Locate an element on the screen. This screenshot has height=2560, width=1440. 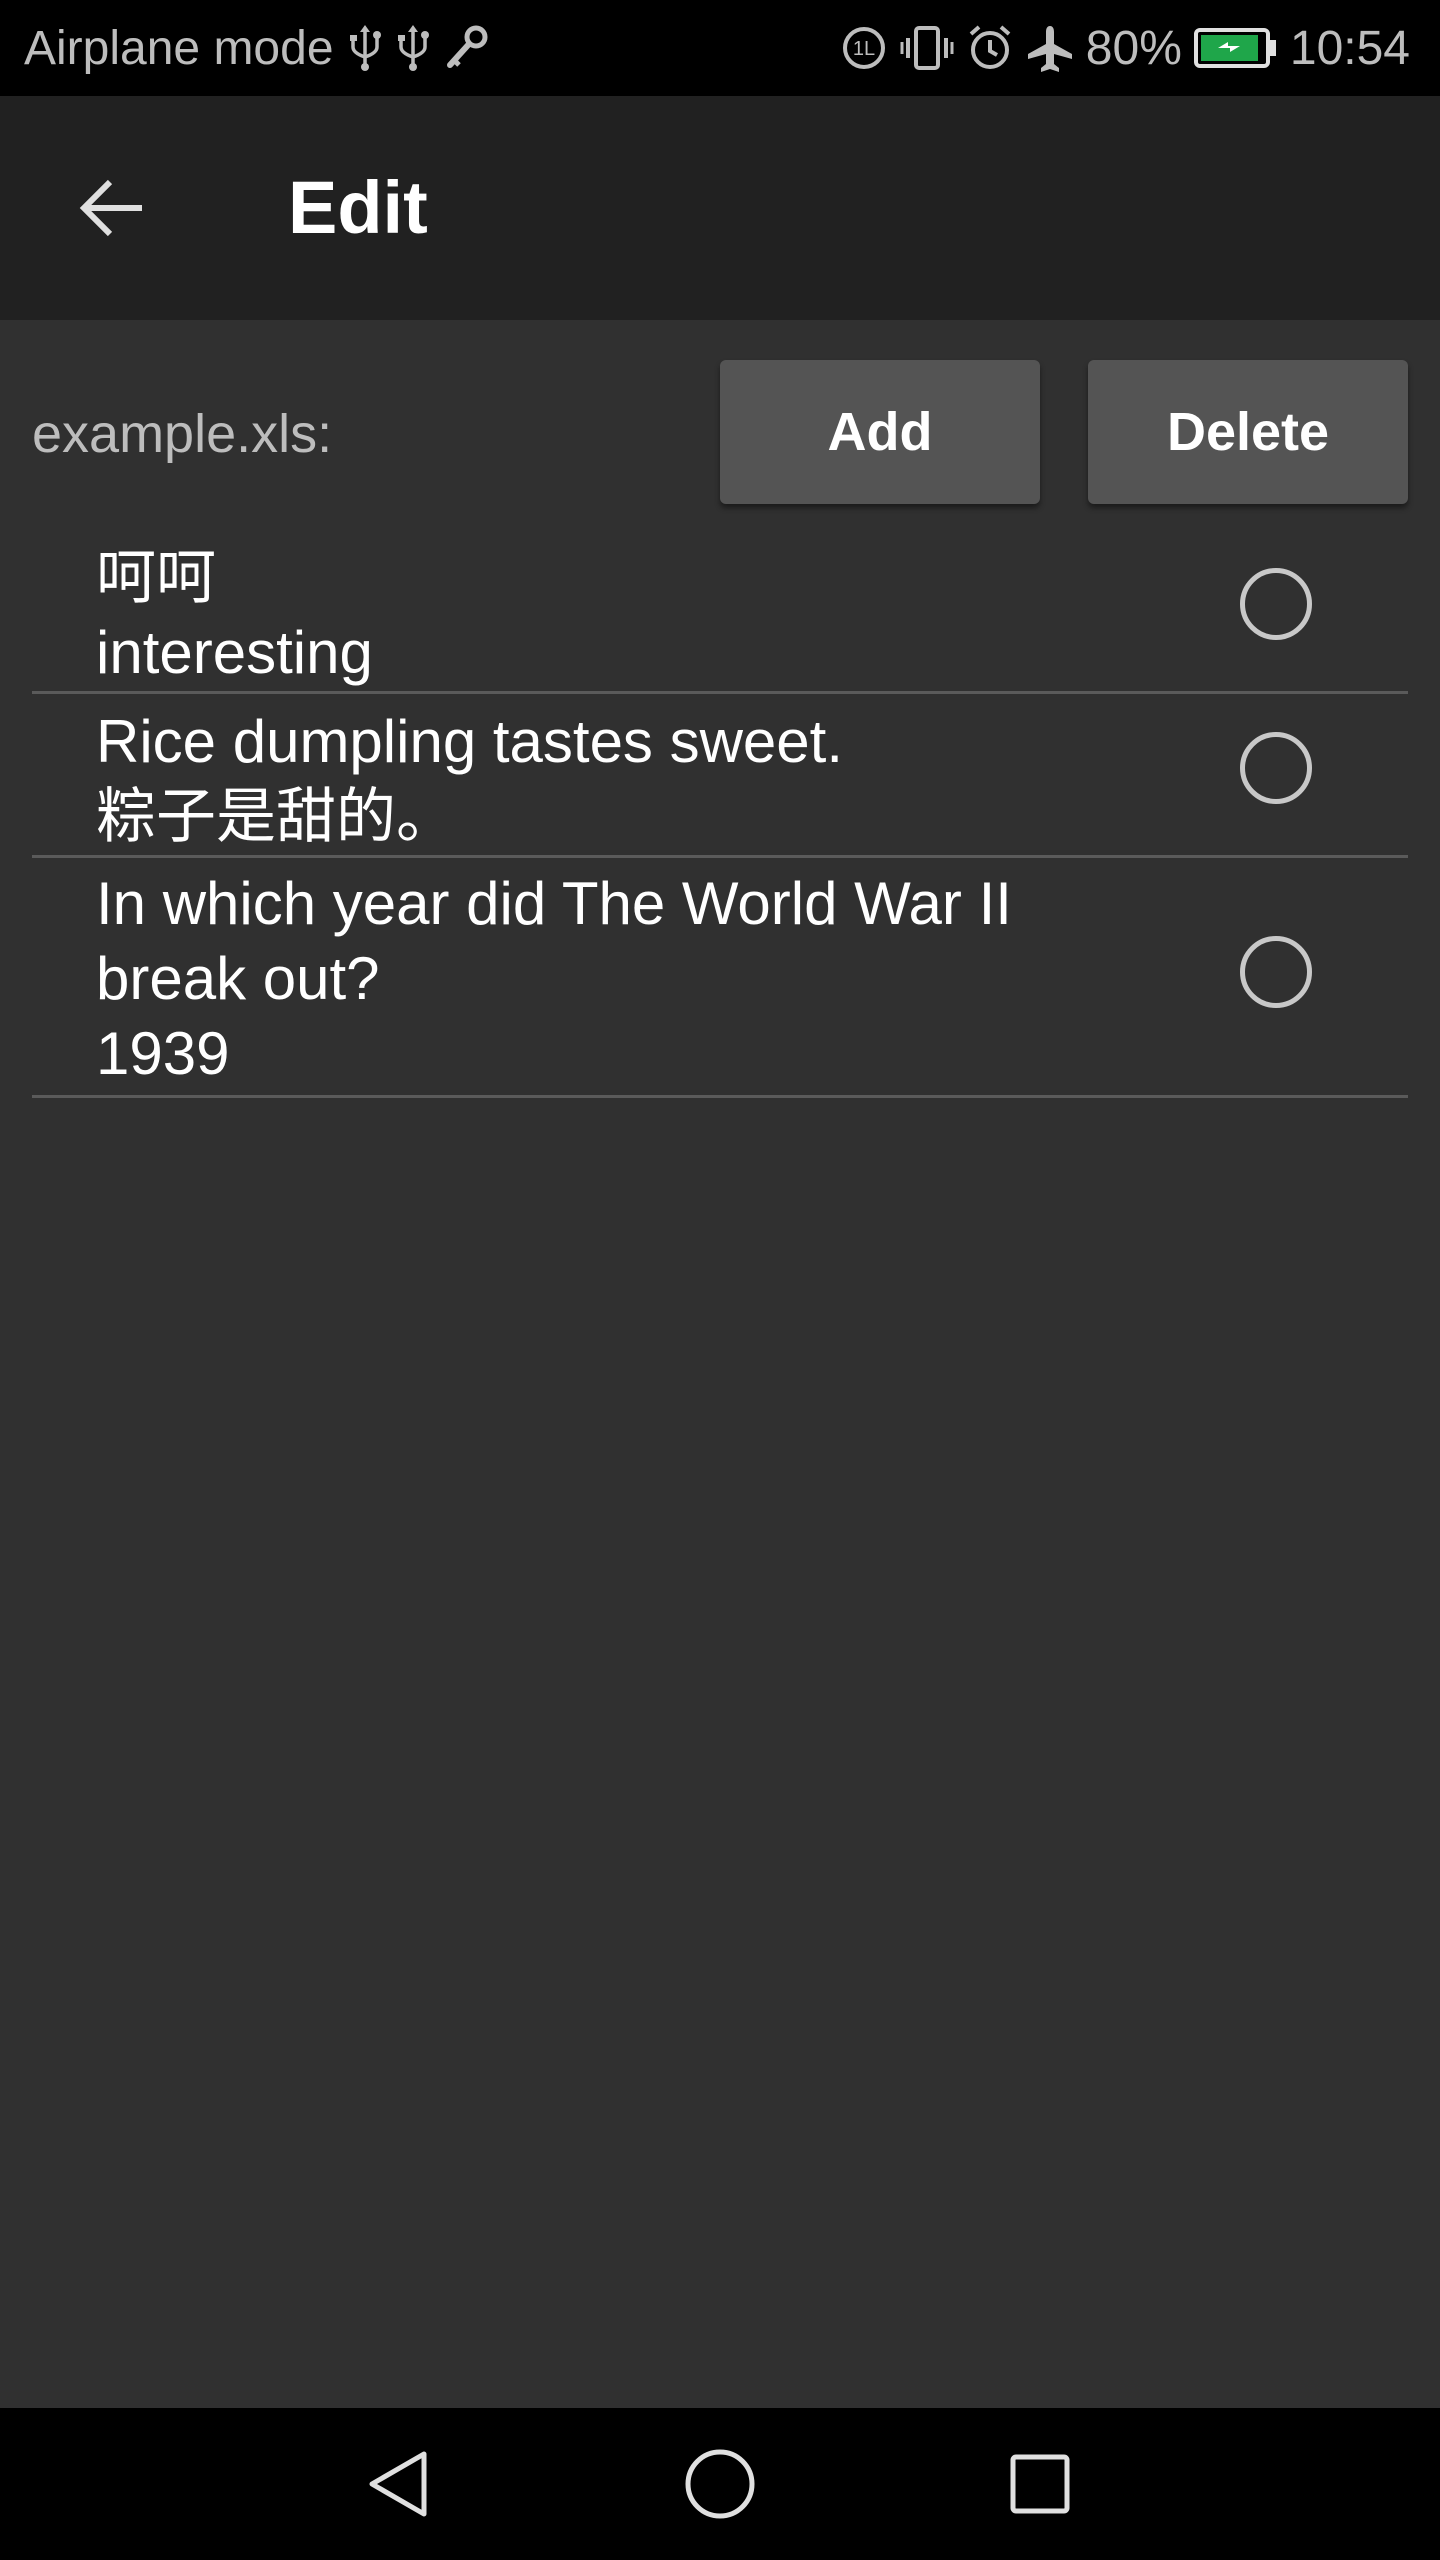
svg-text: 1L is located at coordinates (864, 49).